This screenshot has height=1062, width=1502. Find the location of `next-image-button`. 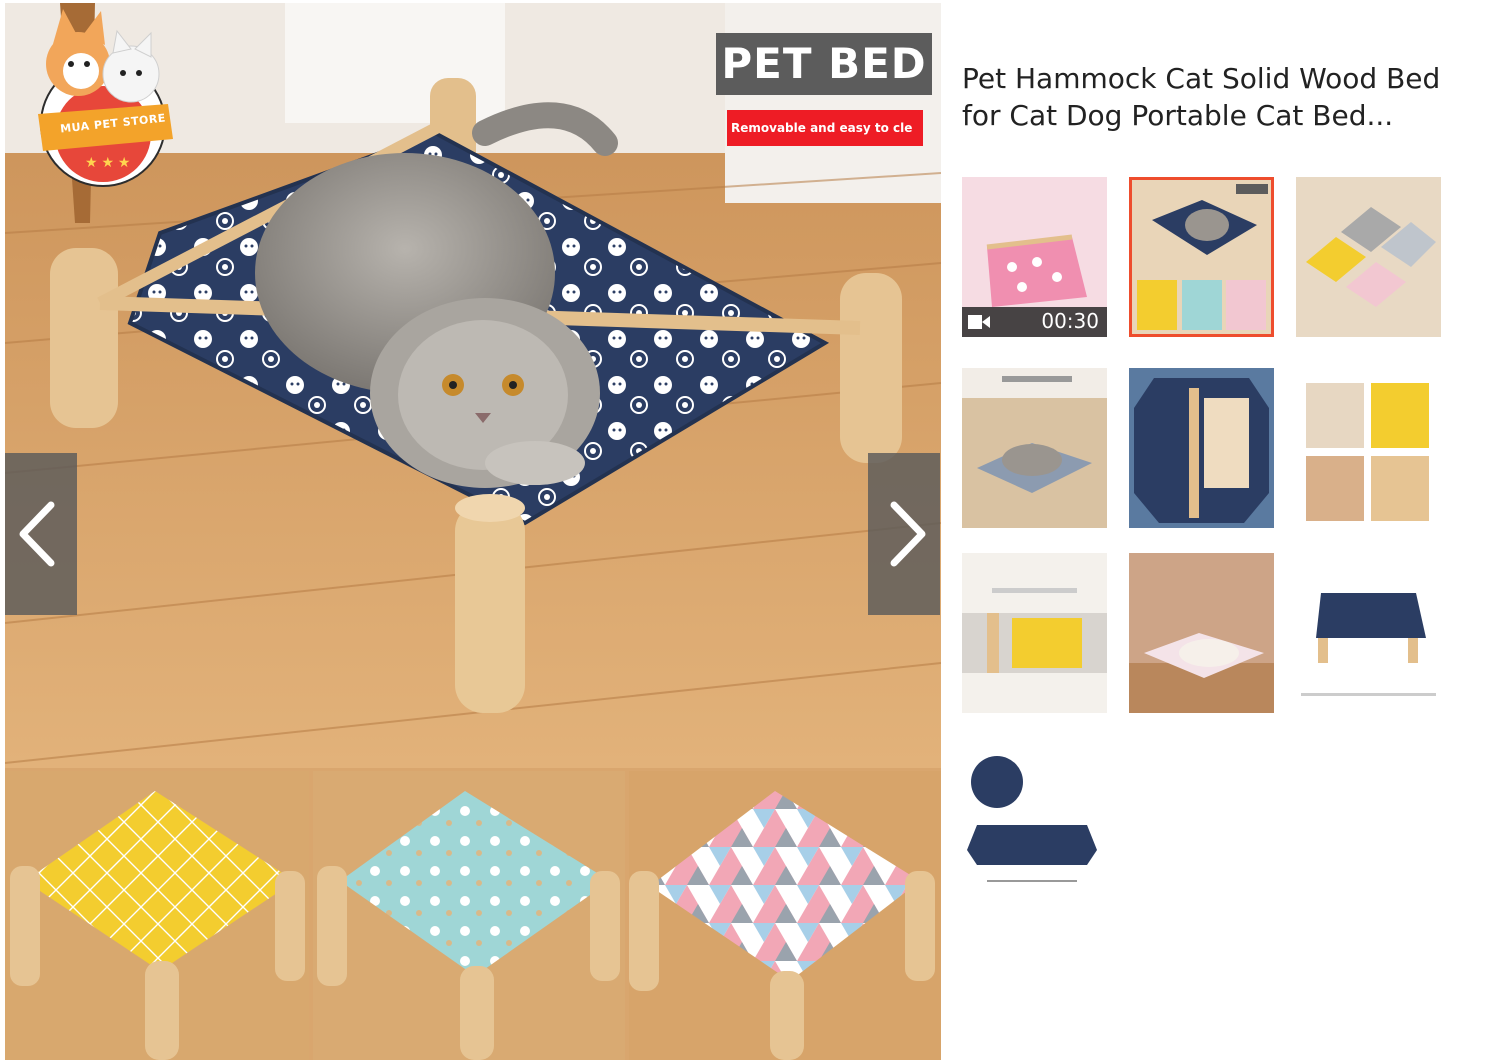

next-image-button is located at coordinates (904, 534).